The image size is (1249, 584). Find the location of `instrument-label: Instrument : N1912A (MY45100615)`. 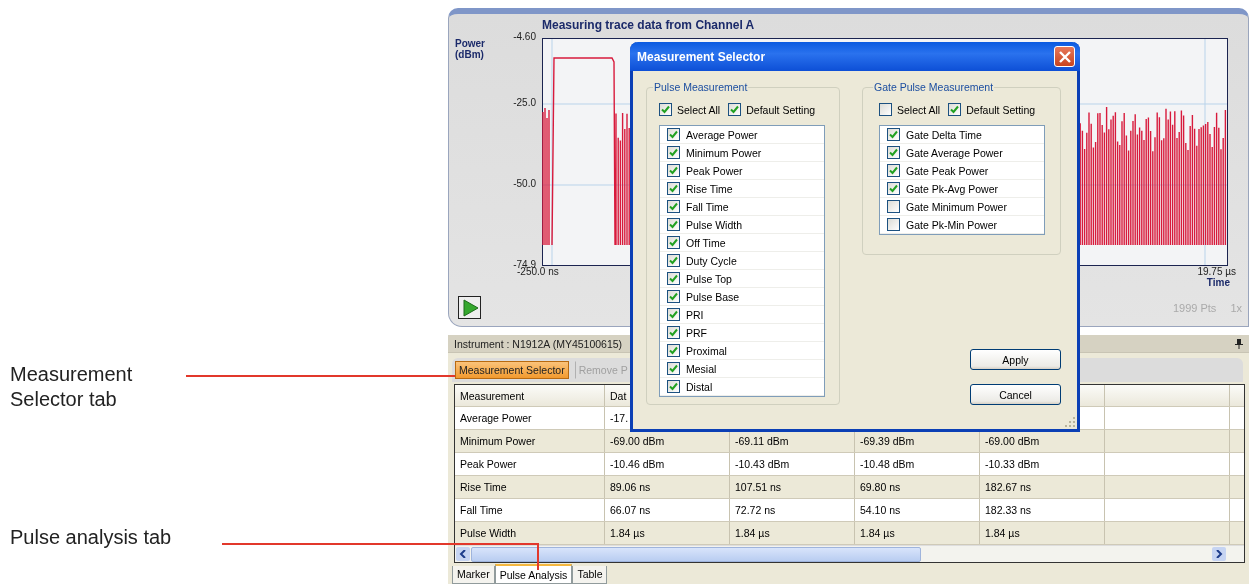

instrument-label: Instrument : N1912A (MY45100615) is located at coordinates (538, 343).